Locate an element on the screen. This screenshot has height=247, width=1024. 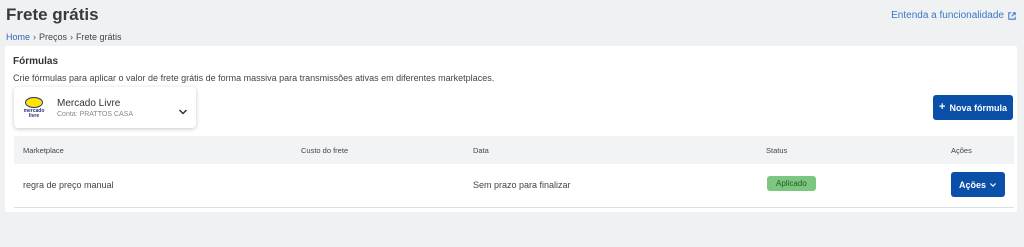
mercado-livre-logo: mercado livre is located at coordinates (34, 108).